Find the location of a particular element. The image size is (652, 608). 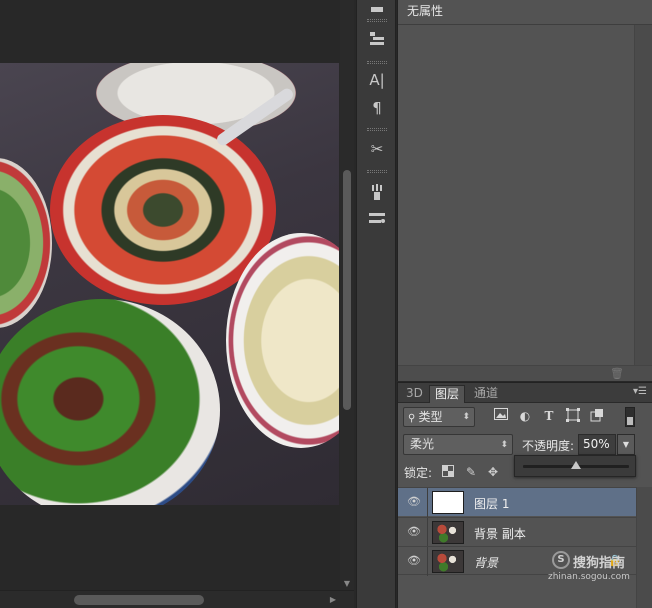

sogou-logo-icon: S is located at coordinates (561, 560).